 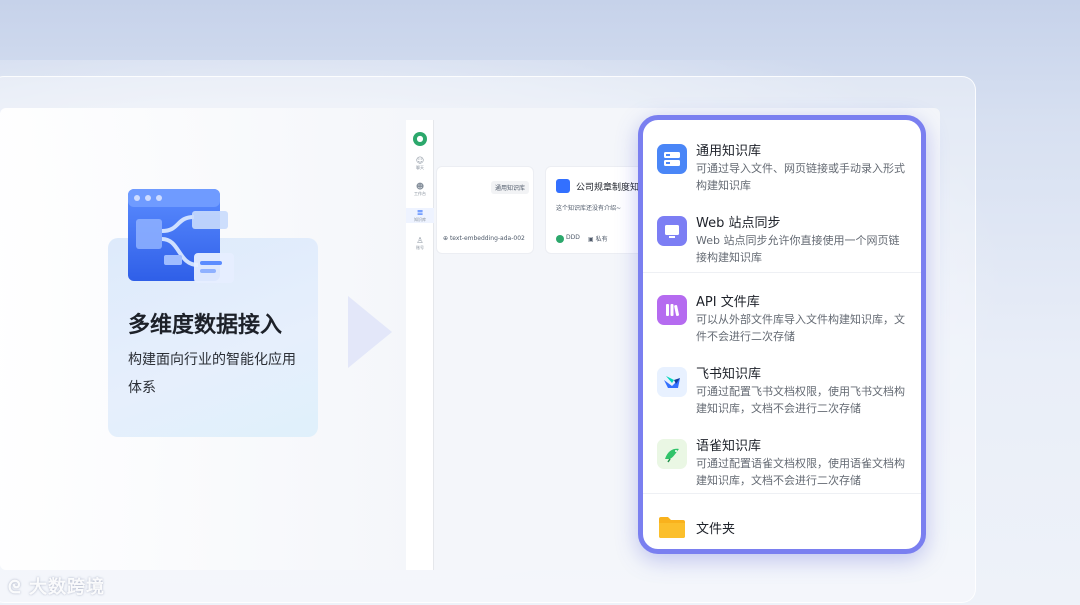 What do you see at coordinates (484, 238) in the screenshot?
I see `embedding-model-label: ⊕ text-embedding-ada-002` at bounding box center [484, 238].